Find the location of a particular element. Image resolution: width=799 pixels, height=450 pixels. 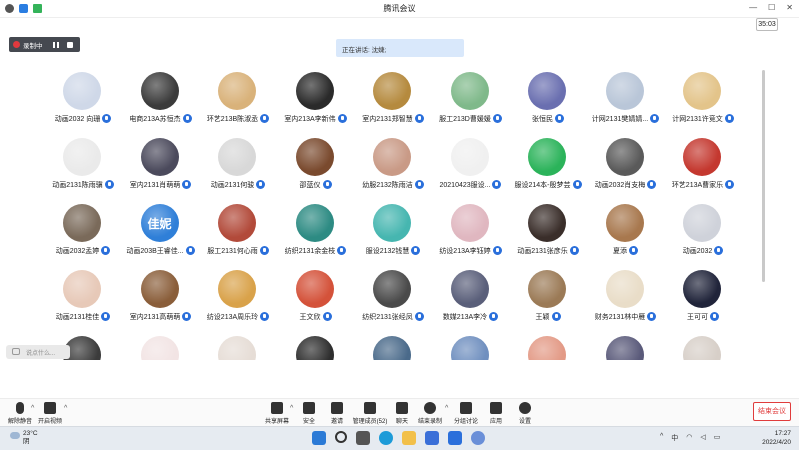

participant-tile: 电商213A苏恒杰 is located at coordinates (161, 105).